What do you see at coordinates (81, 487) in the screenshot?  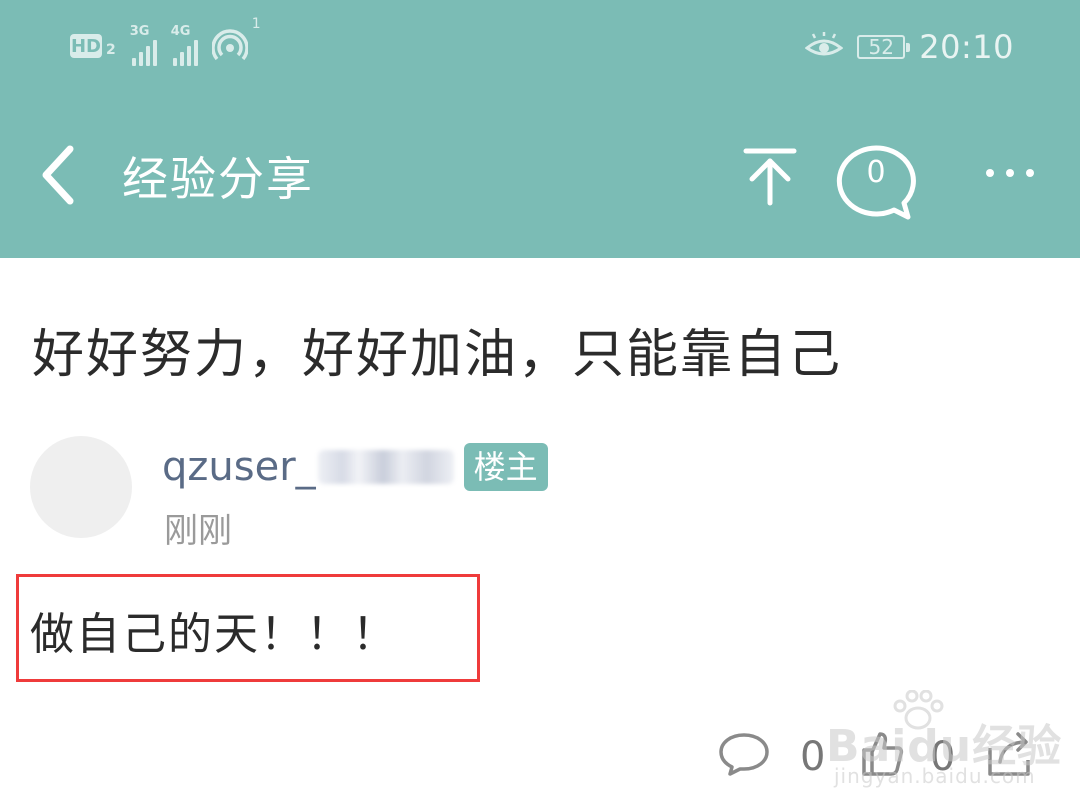 I see `avatar` at bounding box center [81, 487].